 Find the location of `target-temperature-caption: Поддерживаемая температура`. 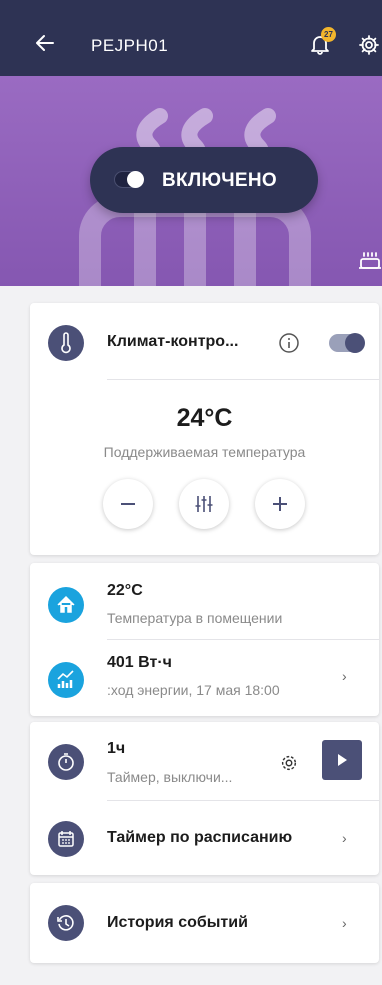

target-temperature-caption: Поддерживаемая температура is located at coordinates (204, 452).